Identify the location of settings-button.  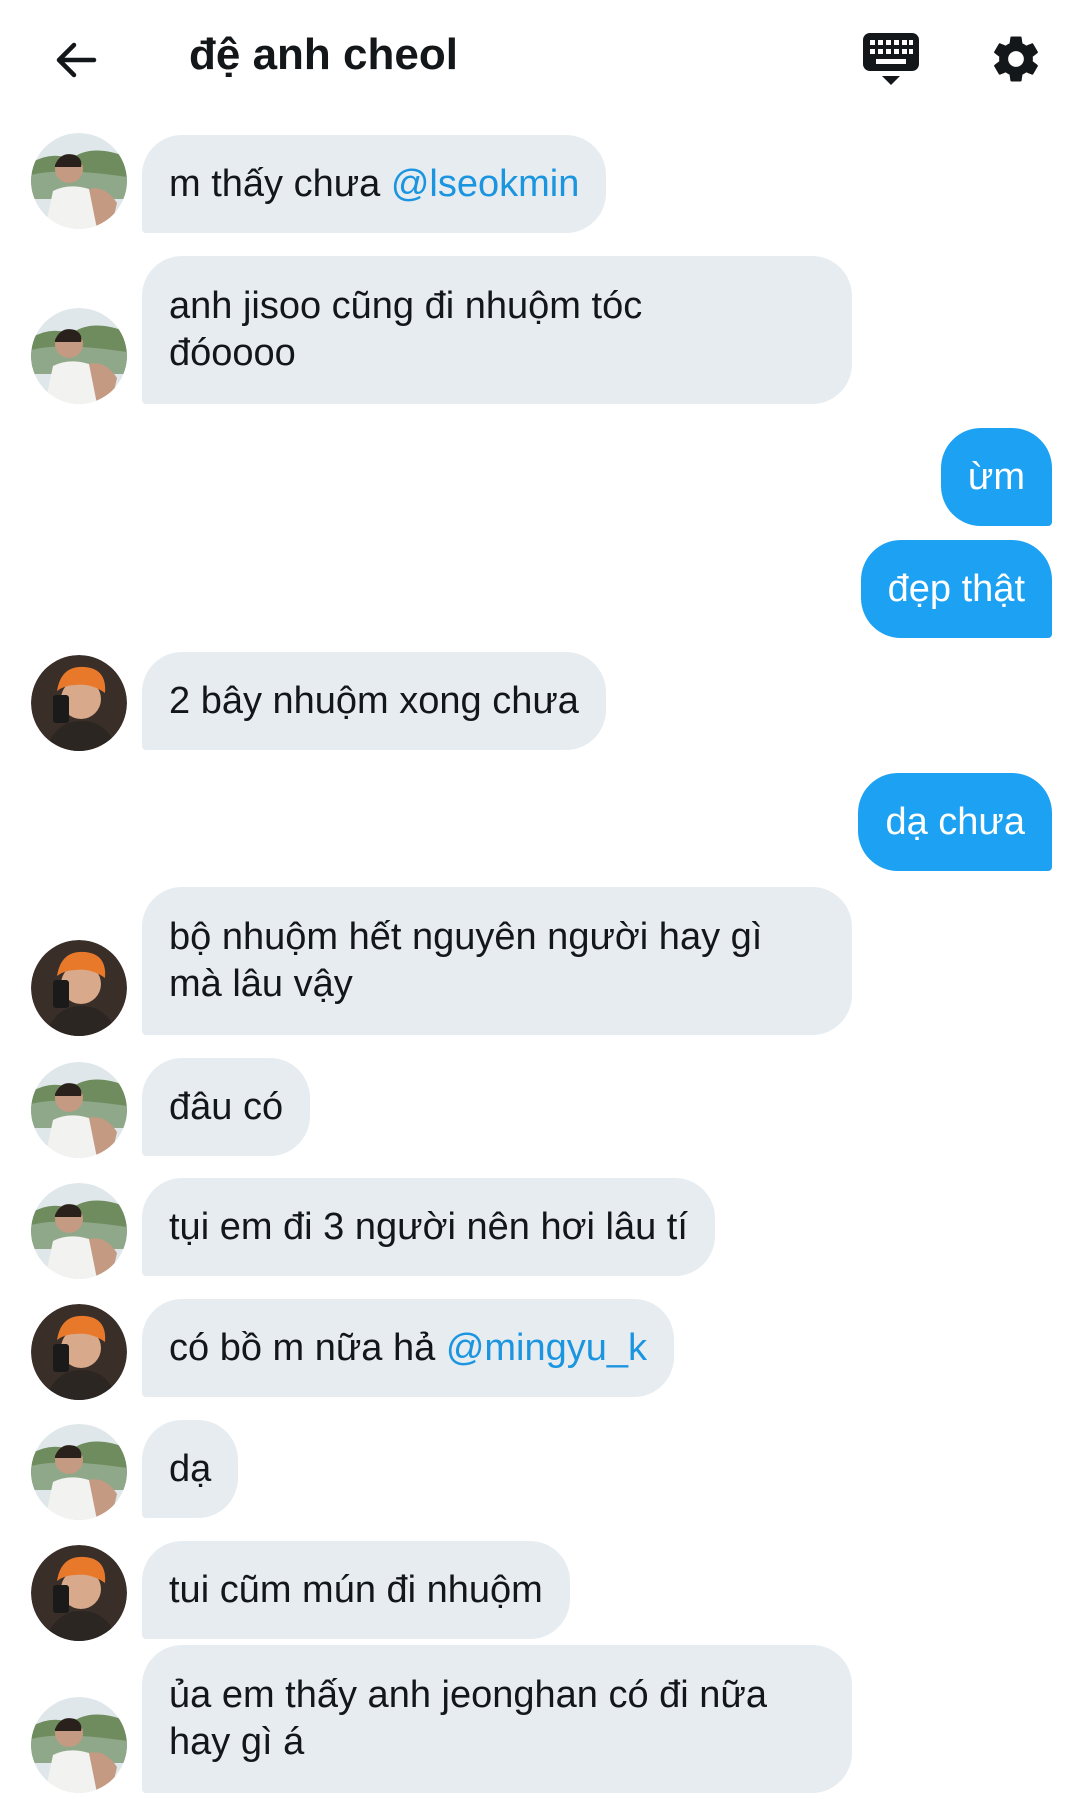
(1016, 59).